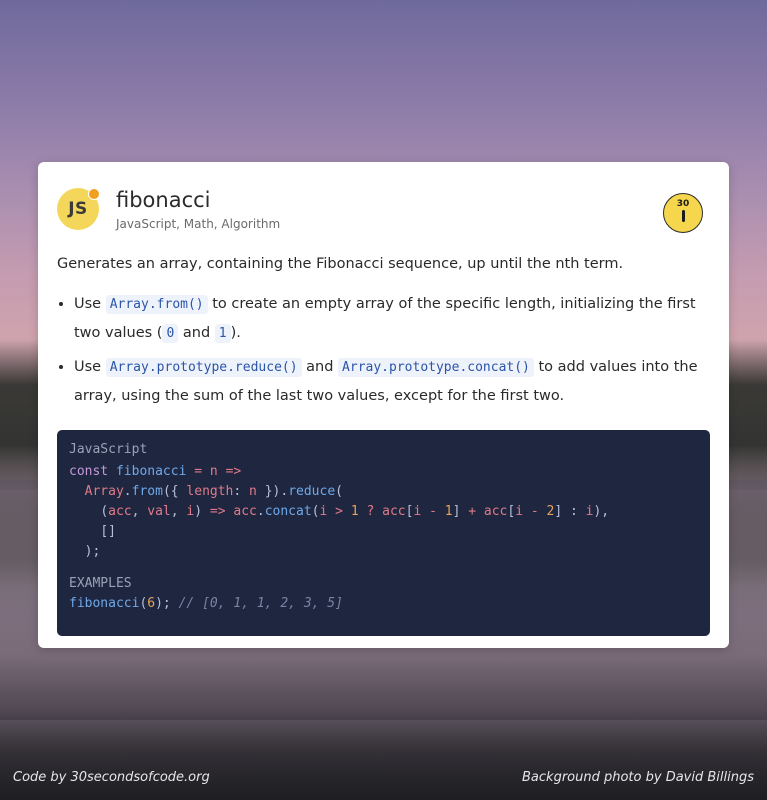 This screenshot has width=767, height=800. Describe the element at coordinates (222, 333) in the screenshot. I see `inline-code: 1` at that location.